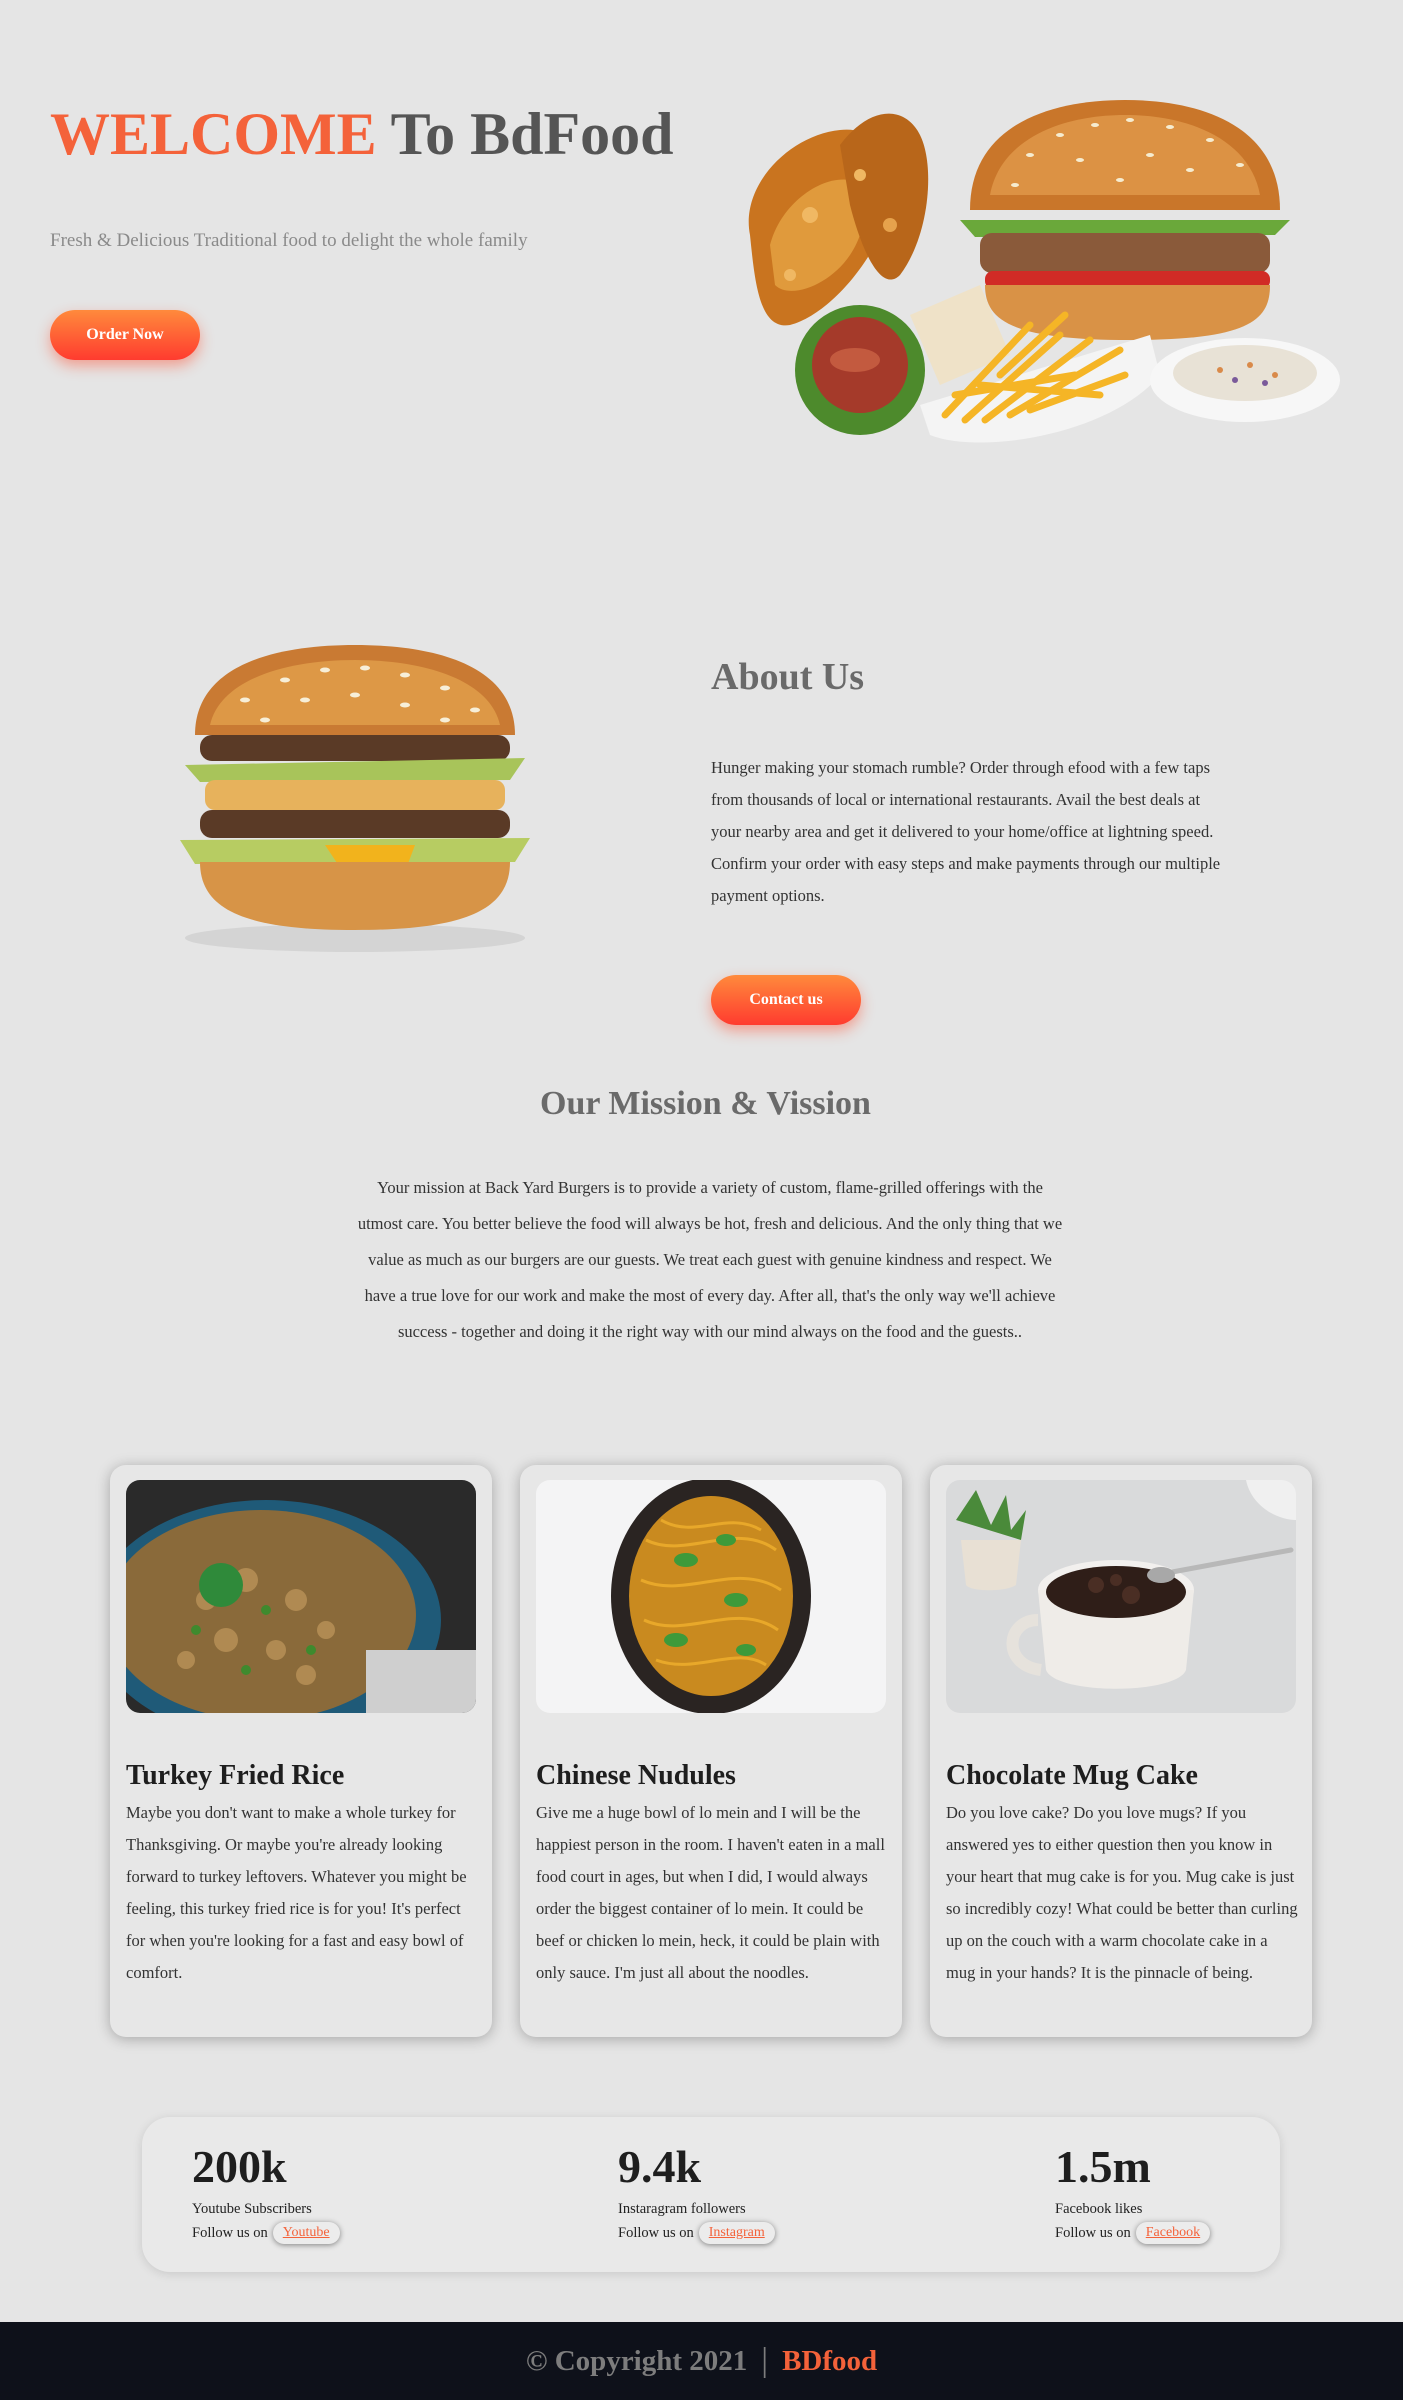 The image size is (1403, 2400). I want to click on card-title: Chinese Nudules, so click(636, 1775).